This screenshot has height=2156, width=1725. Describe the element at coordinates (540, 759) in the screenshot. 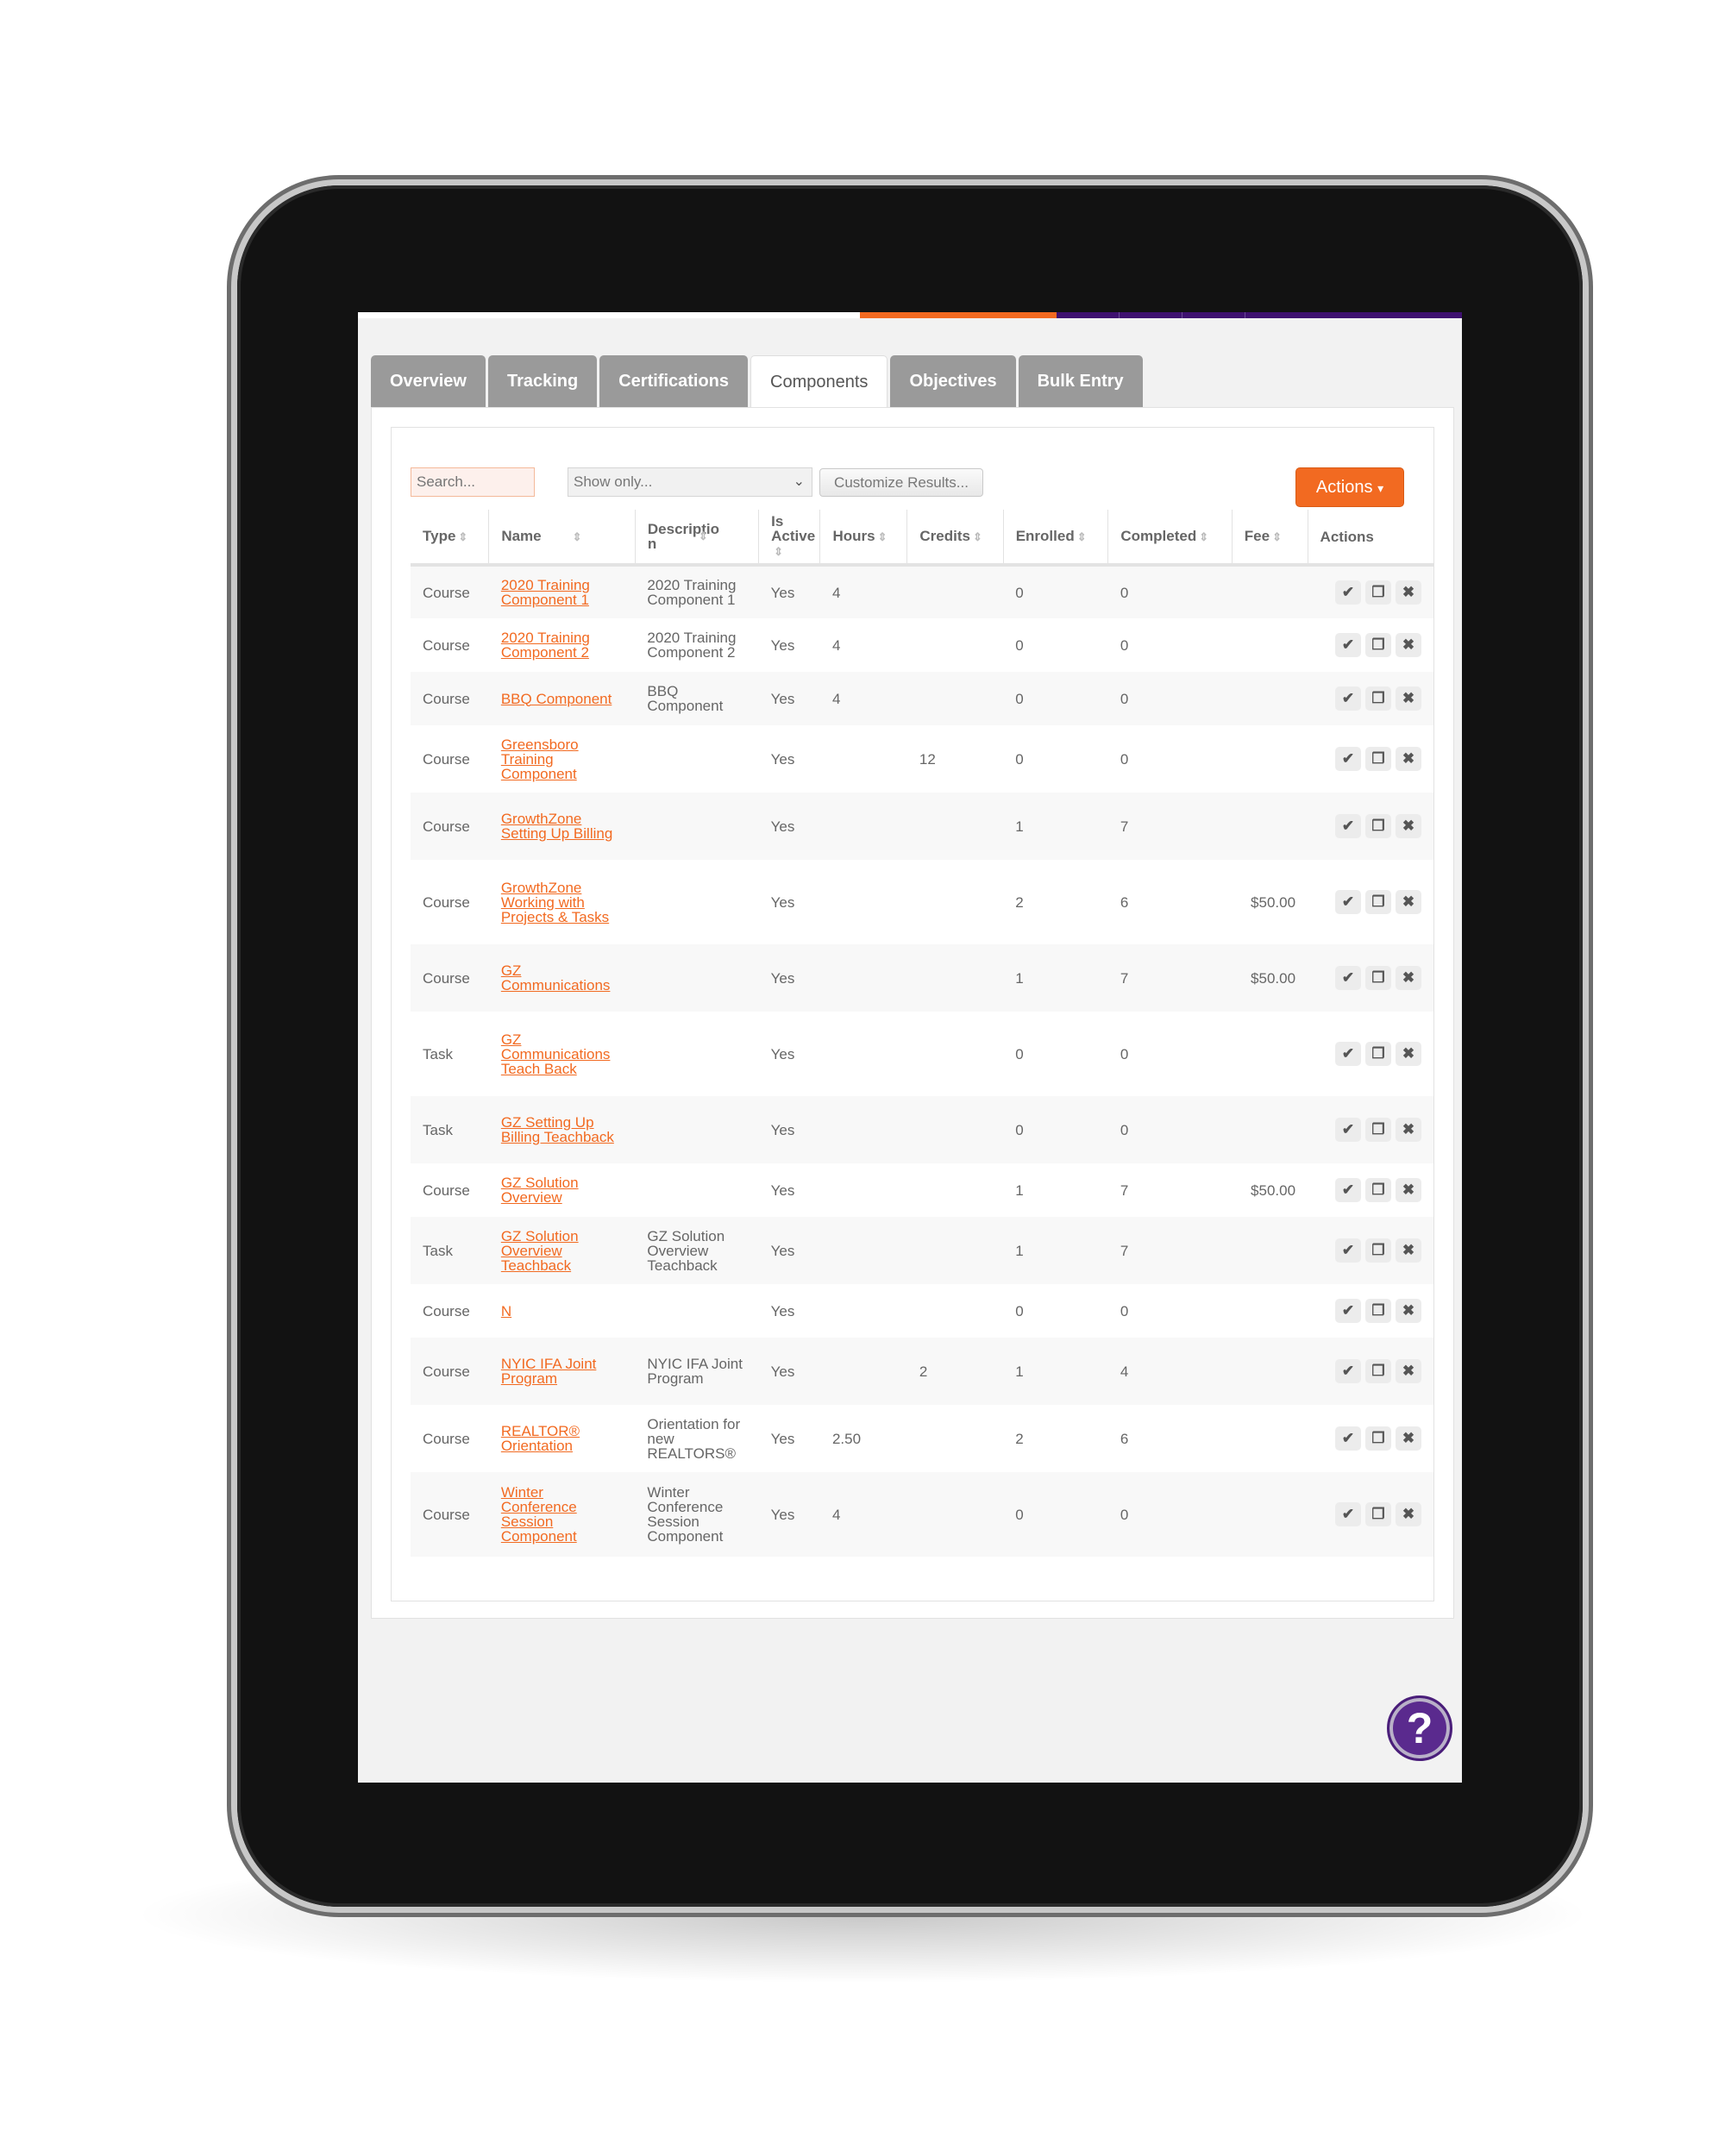

I see `component-name-link: Greensboro Training Component` at that location.